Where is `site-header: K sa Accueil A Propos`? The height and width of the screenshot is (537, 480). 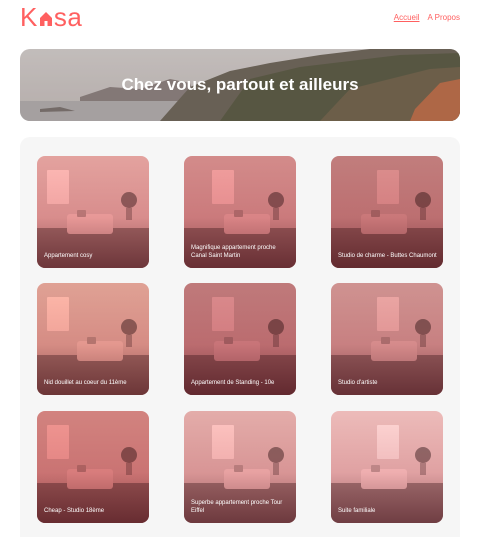
site-header: K sa Accueil A Propos is located at coordinates (240, 19).